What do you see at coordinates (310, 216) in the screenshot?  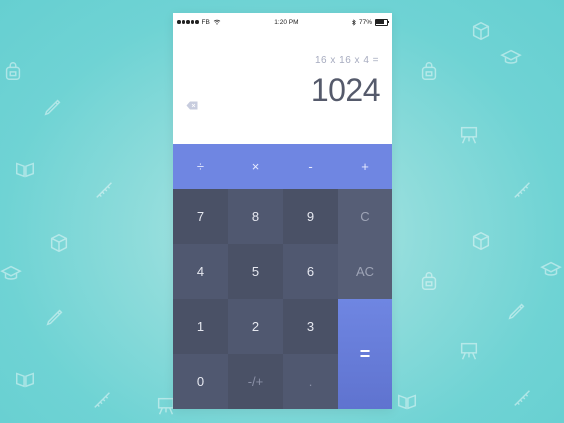 I see `key-9: 9` at bounding box center [310, 216].